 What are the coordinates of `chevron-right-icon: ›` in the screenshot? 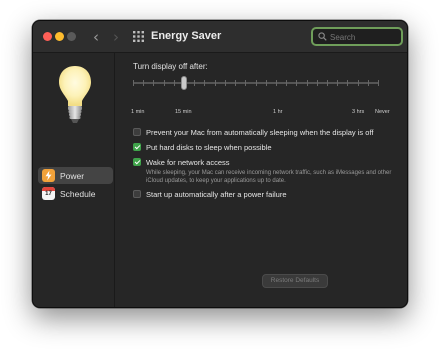 It's located at (116, 37).